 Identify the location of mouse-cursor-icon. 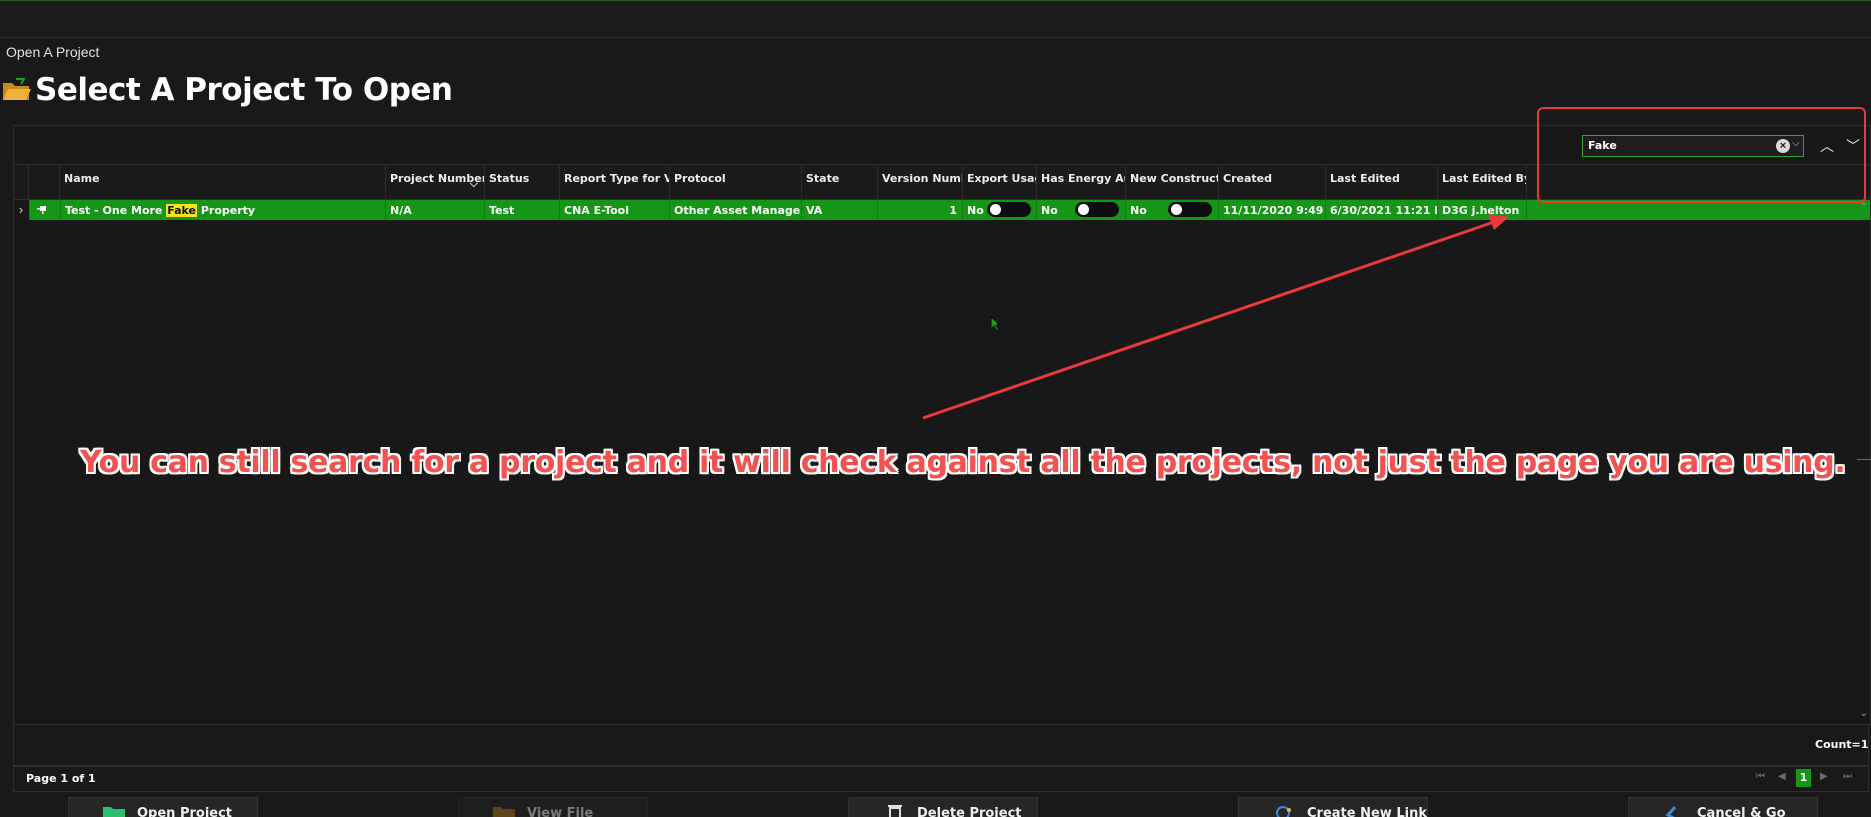
(996, 324).